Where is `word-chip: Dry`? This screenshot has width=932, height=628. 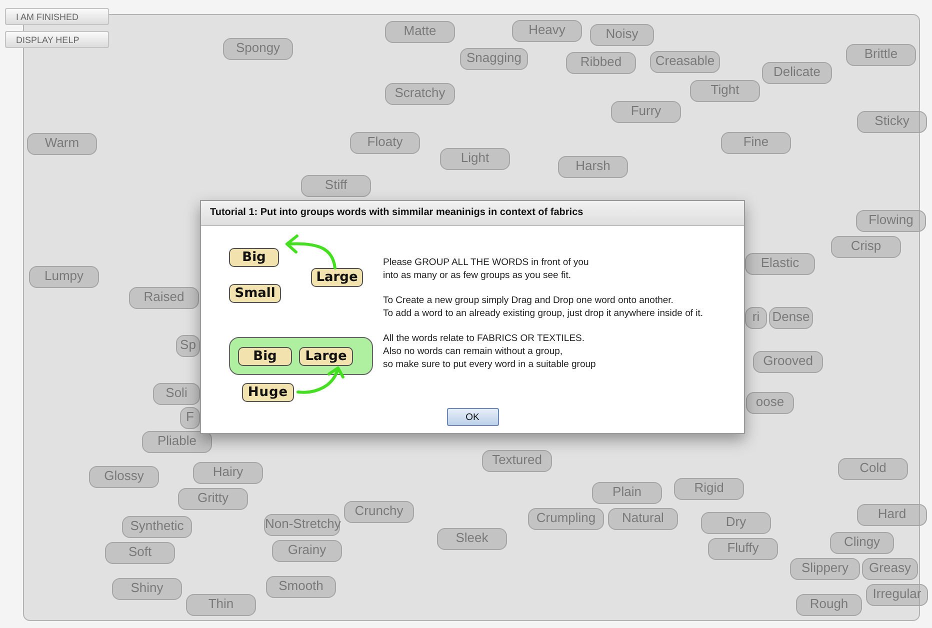
word-chip: Dry is located at coordinates (736, 523).